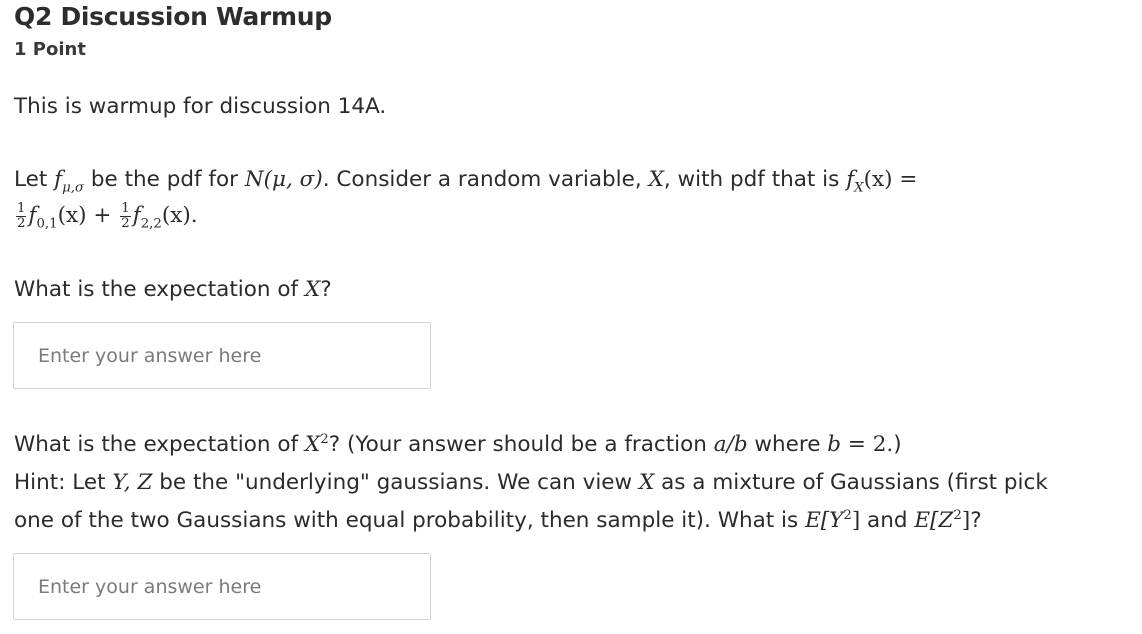 This screenshot has height=634, width=1142. What do you see at coordinates (173, 289) in the screenshot?
I see `question-1-prompt: What is the expectation of X?` at bounding box center [173, 289].